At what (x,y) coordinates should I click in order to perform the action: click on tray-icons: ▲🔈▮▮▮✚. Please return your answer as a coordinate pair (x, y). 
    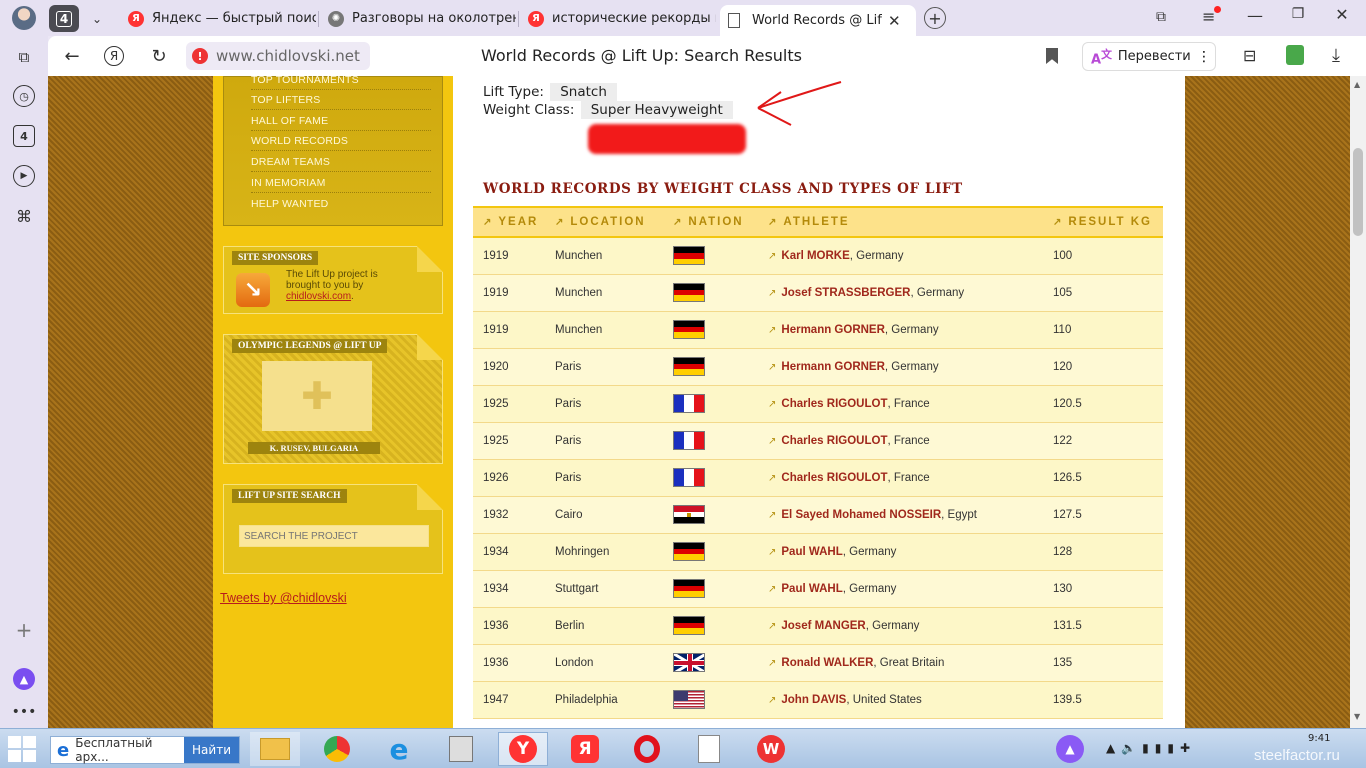
    Looking at the image, I should click on (1151, 748).